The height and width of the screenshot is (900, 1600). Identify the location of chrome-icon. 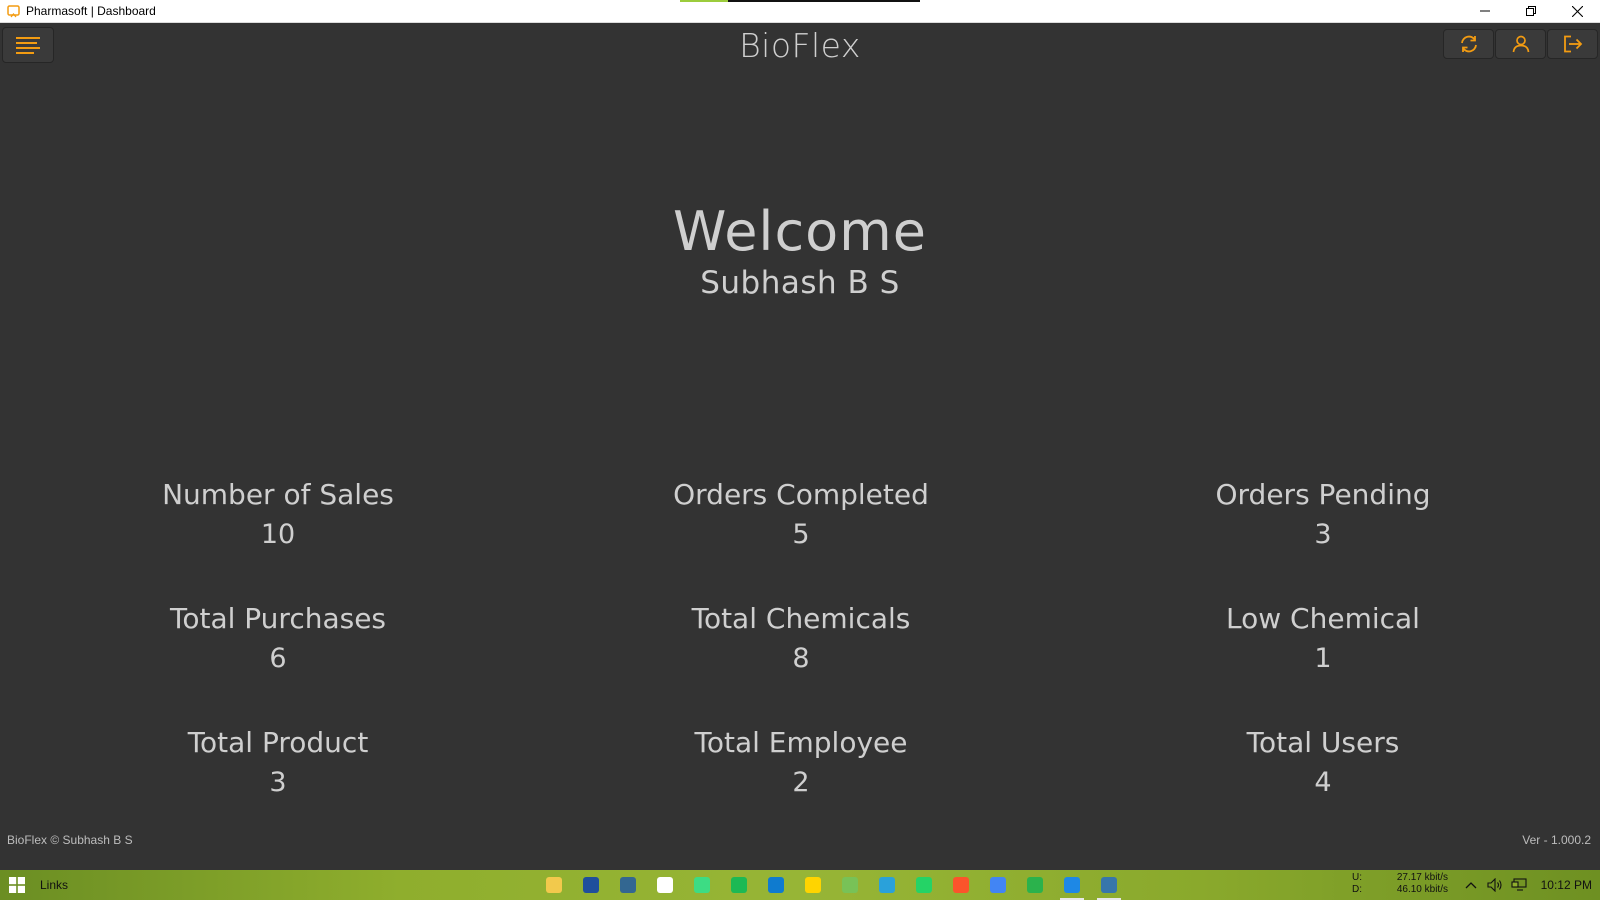
(998, 885).